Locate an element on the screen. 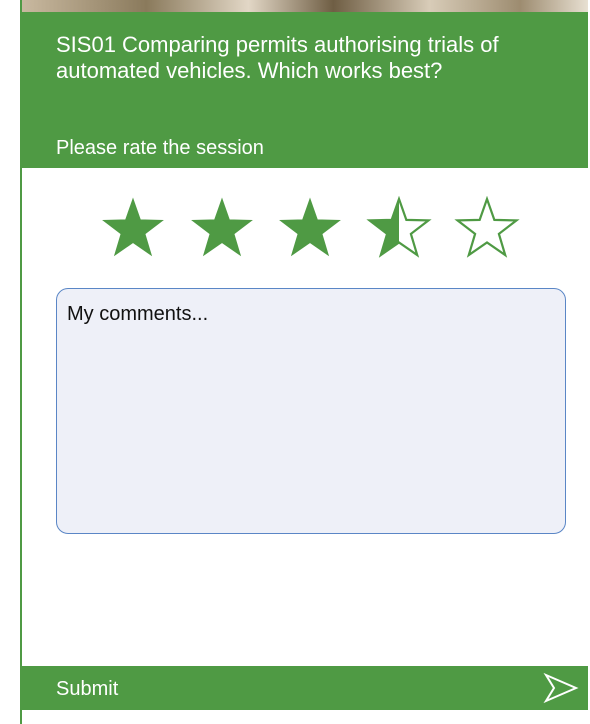  header-photo is located at coordinates (305, 6).